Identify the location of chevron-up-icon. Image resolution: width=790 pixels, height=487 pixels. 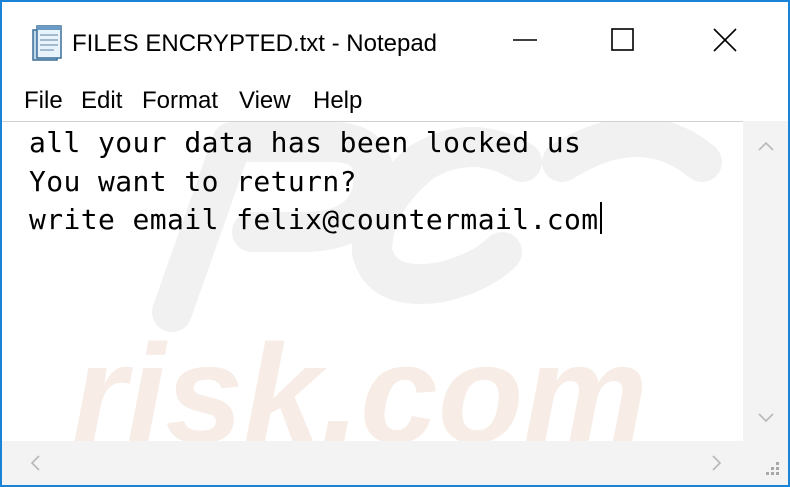
(766, 146).